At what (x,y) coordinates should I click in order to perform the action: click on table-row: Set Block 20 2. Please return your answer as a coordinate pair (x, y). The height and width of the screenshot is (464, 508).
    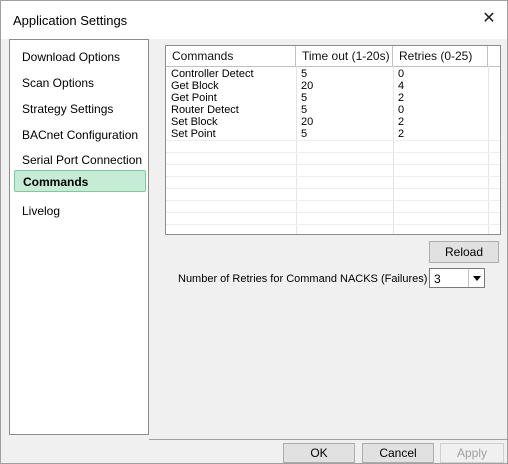
    Looking at the image, I should click on (333, 122).